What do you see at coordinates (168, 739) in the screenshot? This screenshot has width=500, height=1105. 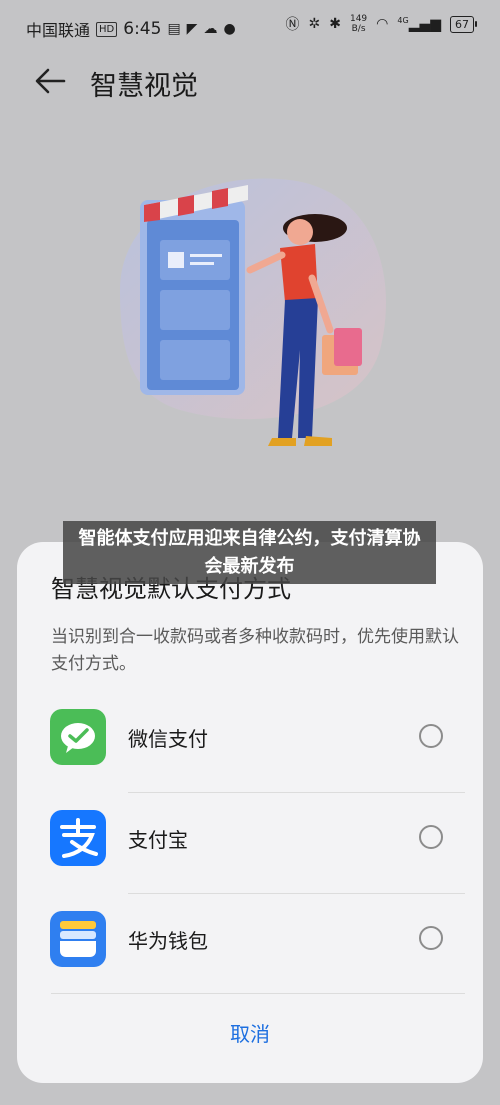 I see `option-label: 微信支付` at bounding box center [168, 739].